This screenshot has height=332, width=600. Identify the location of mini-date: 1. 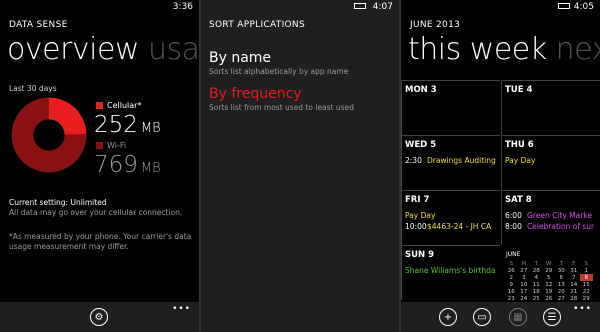
(586, 270).